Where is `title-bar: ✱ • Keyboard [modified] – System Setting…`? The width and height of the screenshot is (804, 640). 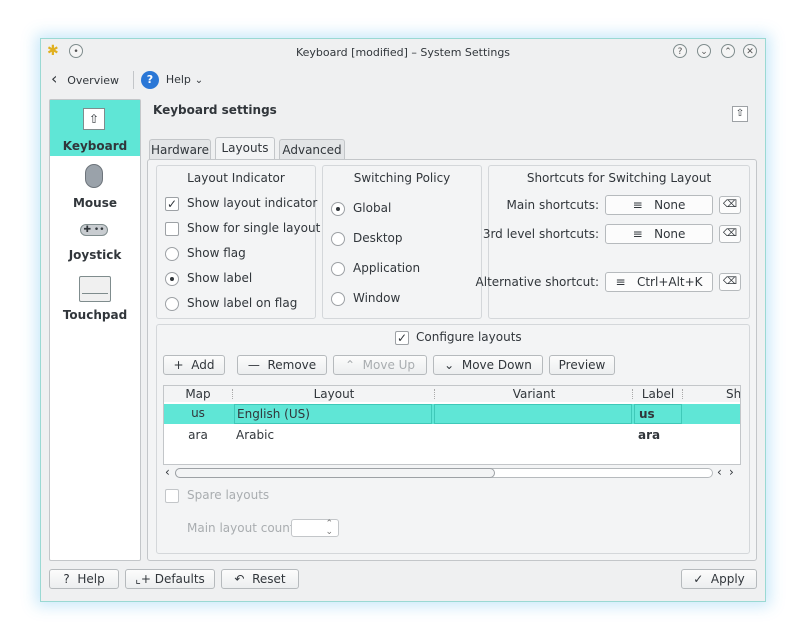 title-bar: ✱ • Keyboard [modified] – System Setting… is located at coordinates (403, 52).